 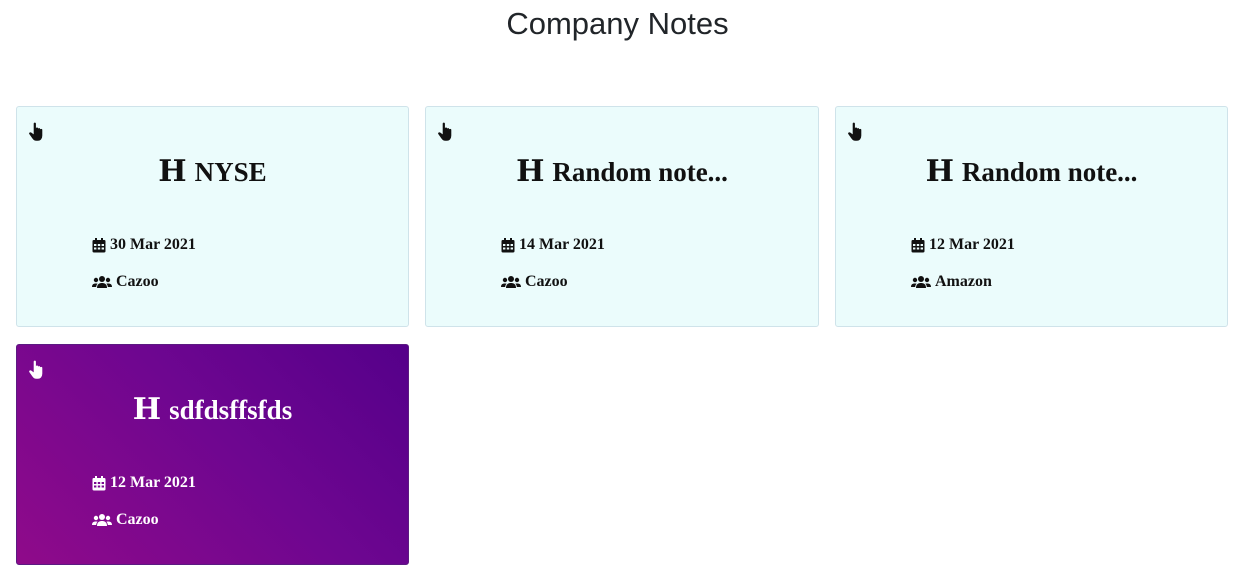 I want to click on note-date-text: 30 Mar 2021, so click(x=153, y=244).